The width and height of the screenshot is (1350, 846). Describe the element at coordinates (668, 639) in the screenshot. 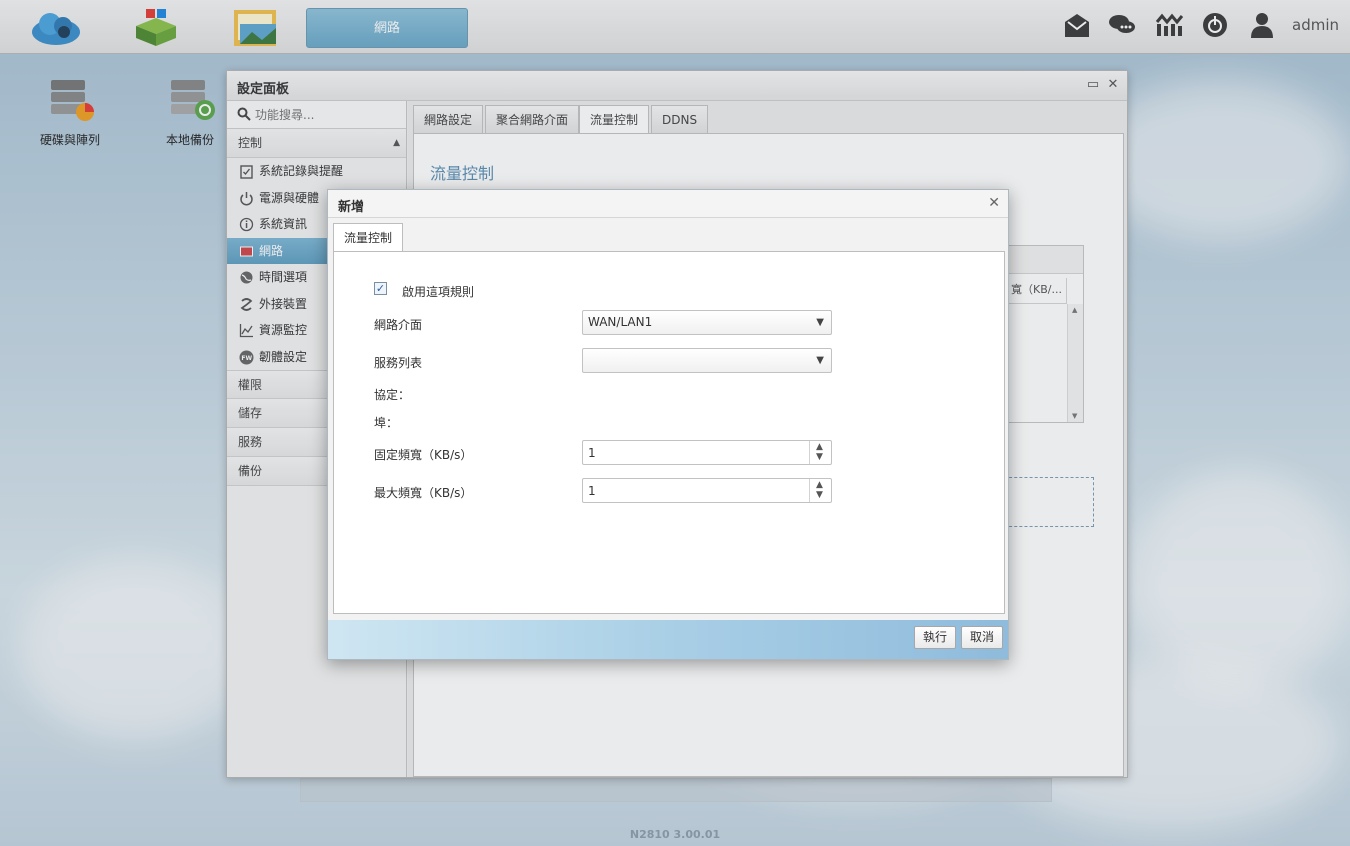

I see `dialog-footer: 執行 取消` at that location.